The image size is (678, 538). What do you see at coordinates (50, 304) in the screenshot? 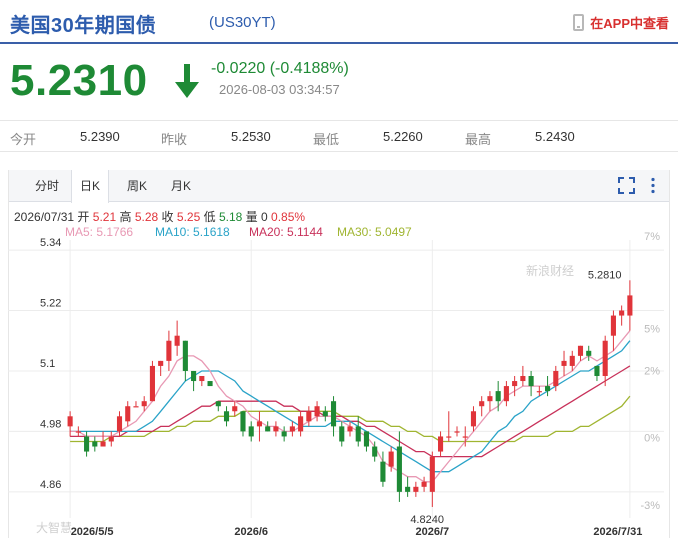
I see `y-tick-label: 5.22` at bounding box center [50, 304].